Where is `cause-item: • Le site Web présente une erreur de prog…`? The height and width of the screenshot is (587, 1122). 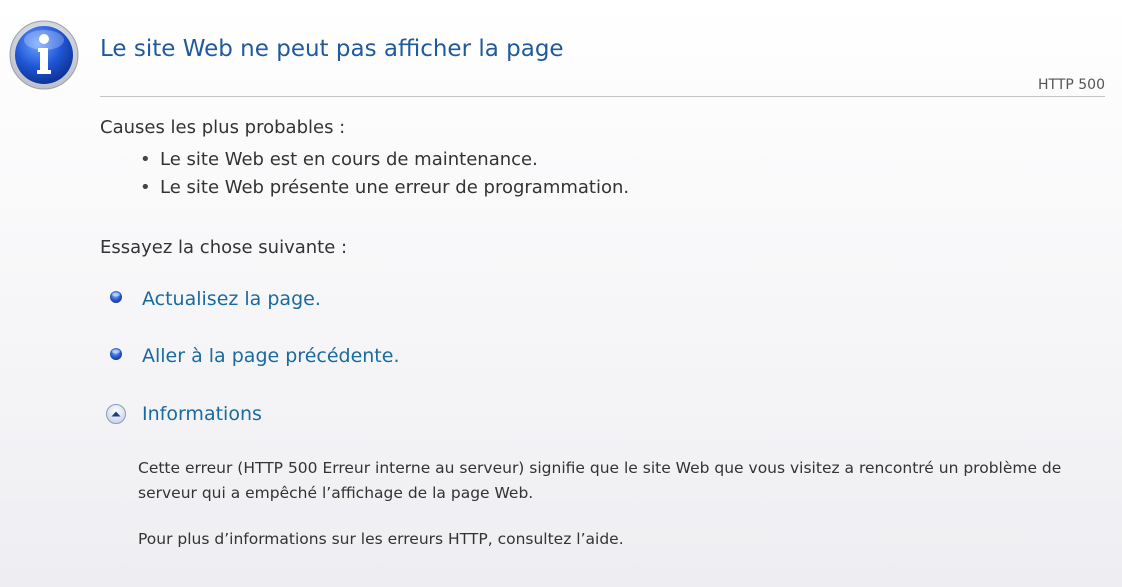
cause-item: • Le site Web présente une erreur de prog… is located at coordinates (383, 189).